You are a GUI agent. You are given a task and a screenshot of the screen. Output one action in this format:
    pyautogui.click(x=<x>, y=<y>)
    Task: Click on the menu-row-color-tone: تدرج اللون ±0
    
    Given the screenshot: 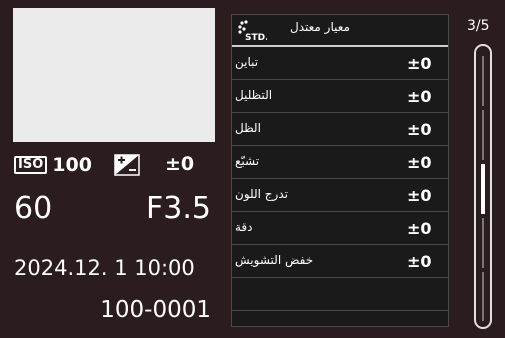 What is the action you would take?
    pyautogui.click(x=340, y=195)
    